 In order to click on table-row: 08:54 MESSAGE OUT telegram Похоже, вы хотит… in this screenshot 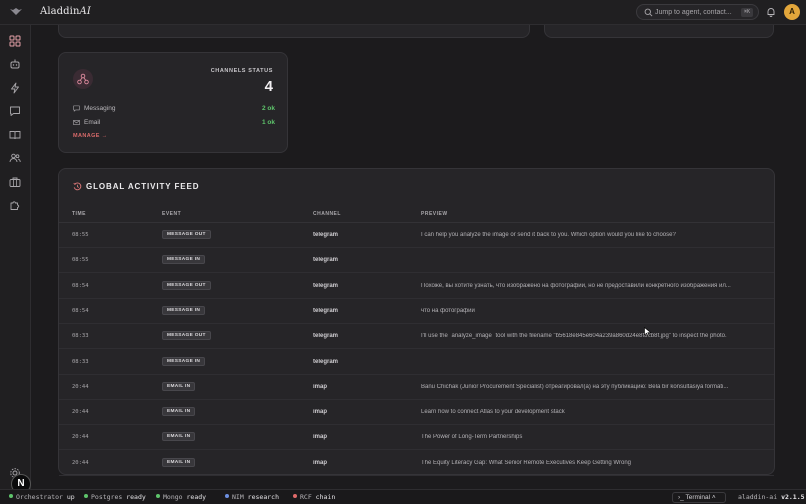, I will do `click(416, 286)`.